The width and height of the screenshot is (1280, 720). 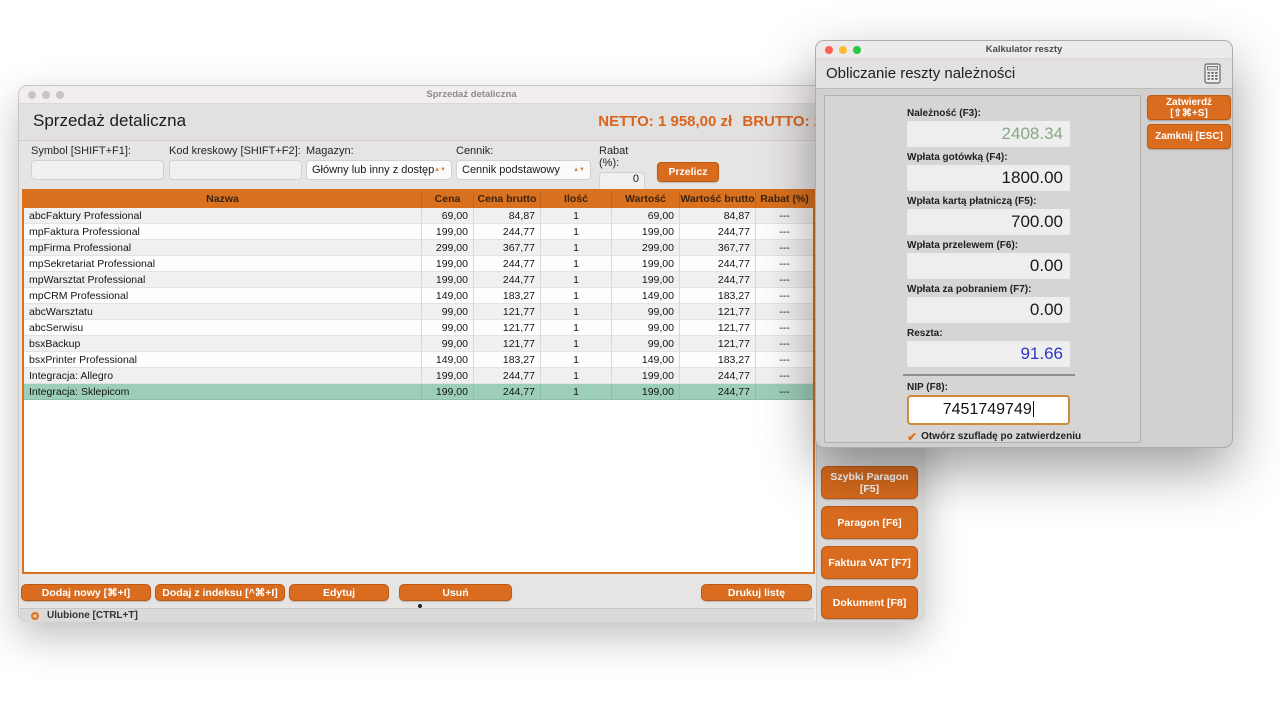 What do you see at coordinates (223, 312) in the screenshot?
I see `table-cell: abcWarsztatu` at bounding box center [223, 312].